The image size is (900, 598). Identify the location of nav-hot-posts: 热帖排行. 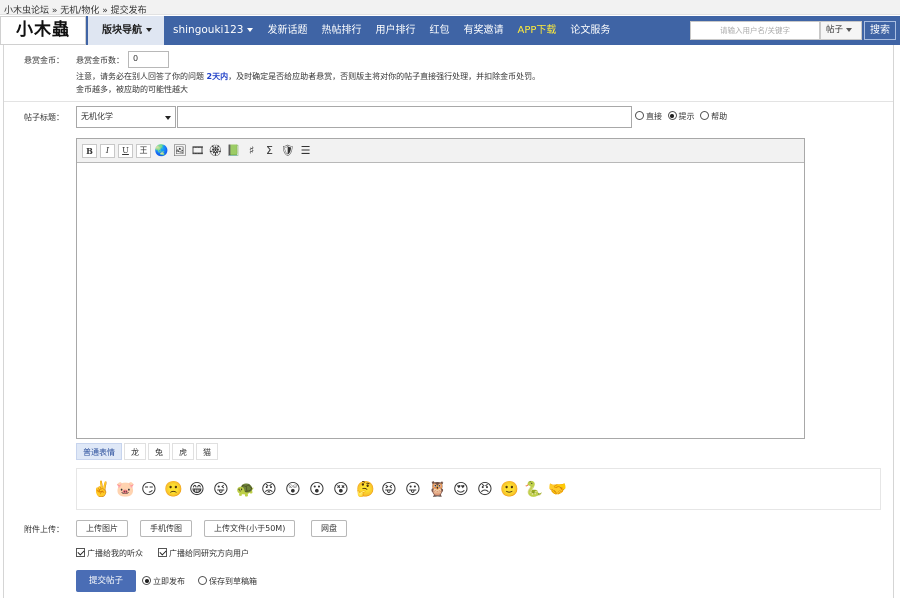
(341, 30).